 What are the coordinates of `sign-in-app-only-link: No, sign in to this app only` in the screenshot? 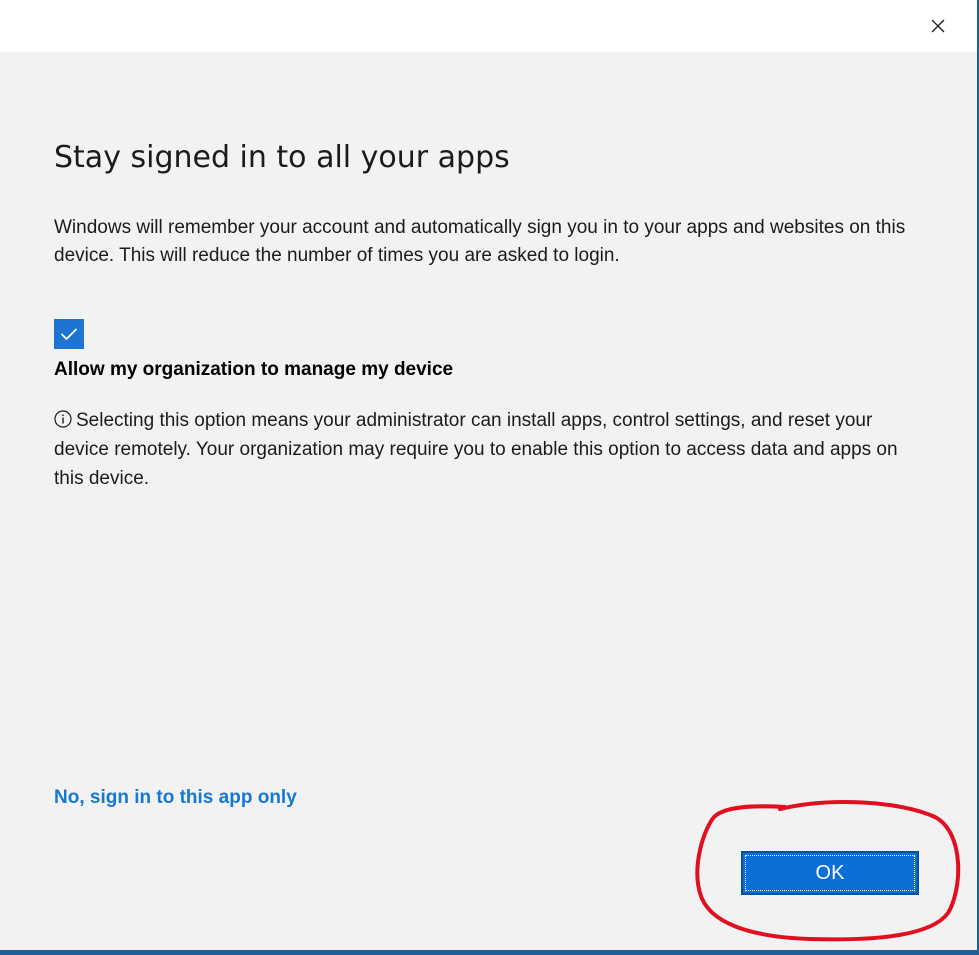 It's located at (175, 798).